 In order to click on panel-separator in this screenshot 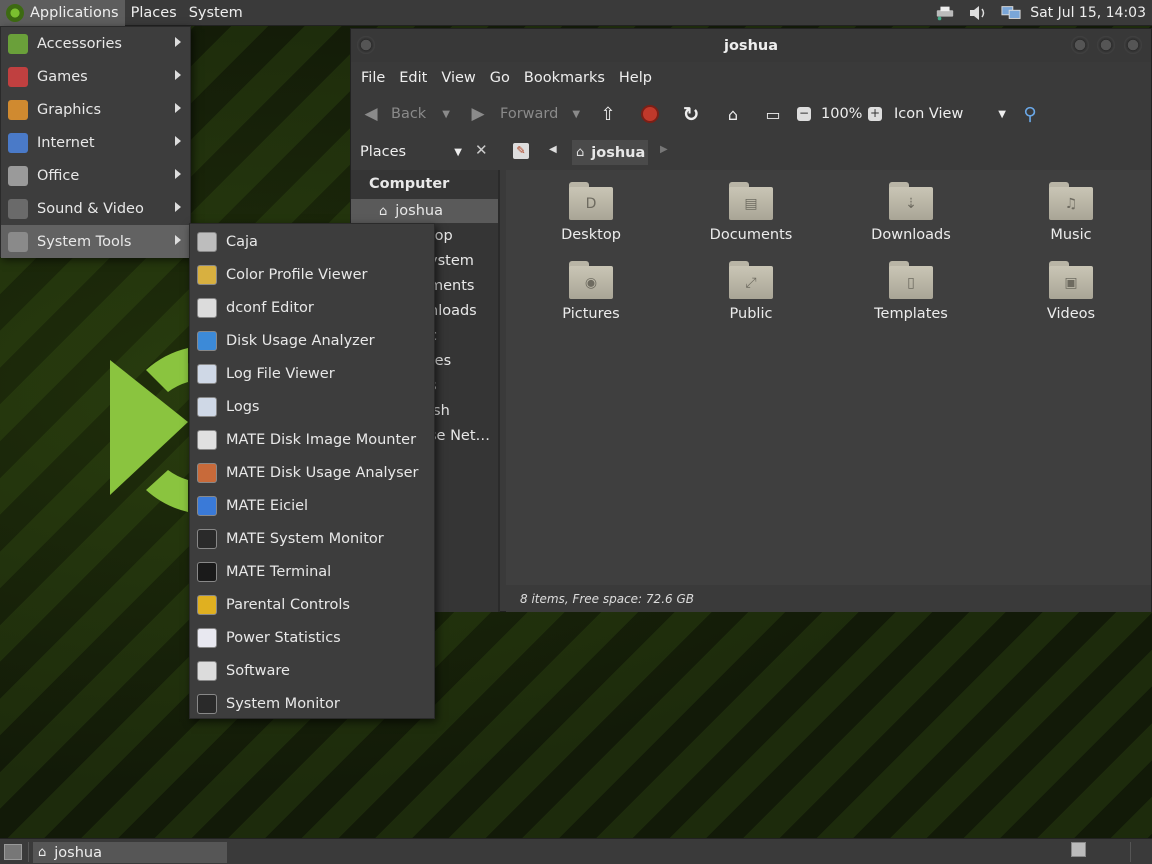, I will do `click(1130, 852)`.